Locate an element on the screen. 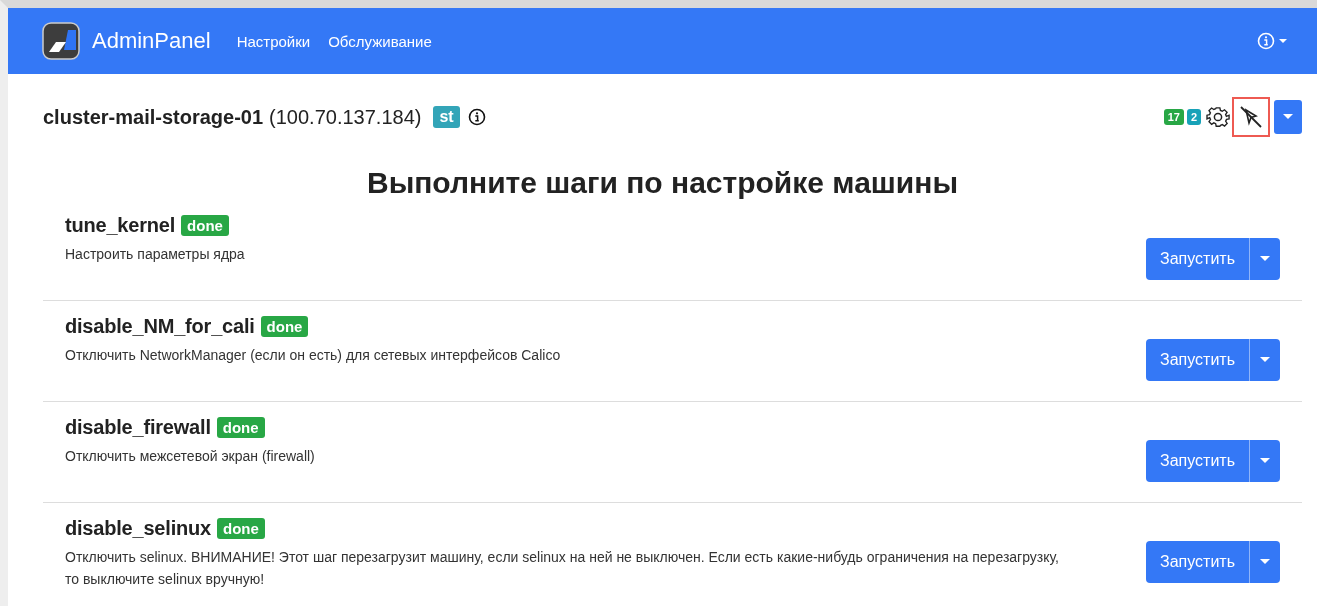 This screenshot has height=606, width=1317. step-name: disable_selinux is located at coordinates (138, 528).